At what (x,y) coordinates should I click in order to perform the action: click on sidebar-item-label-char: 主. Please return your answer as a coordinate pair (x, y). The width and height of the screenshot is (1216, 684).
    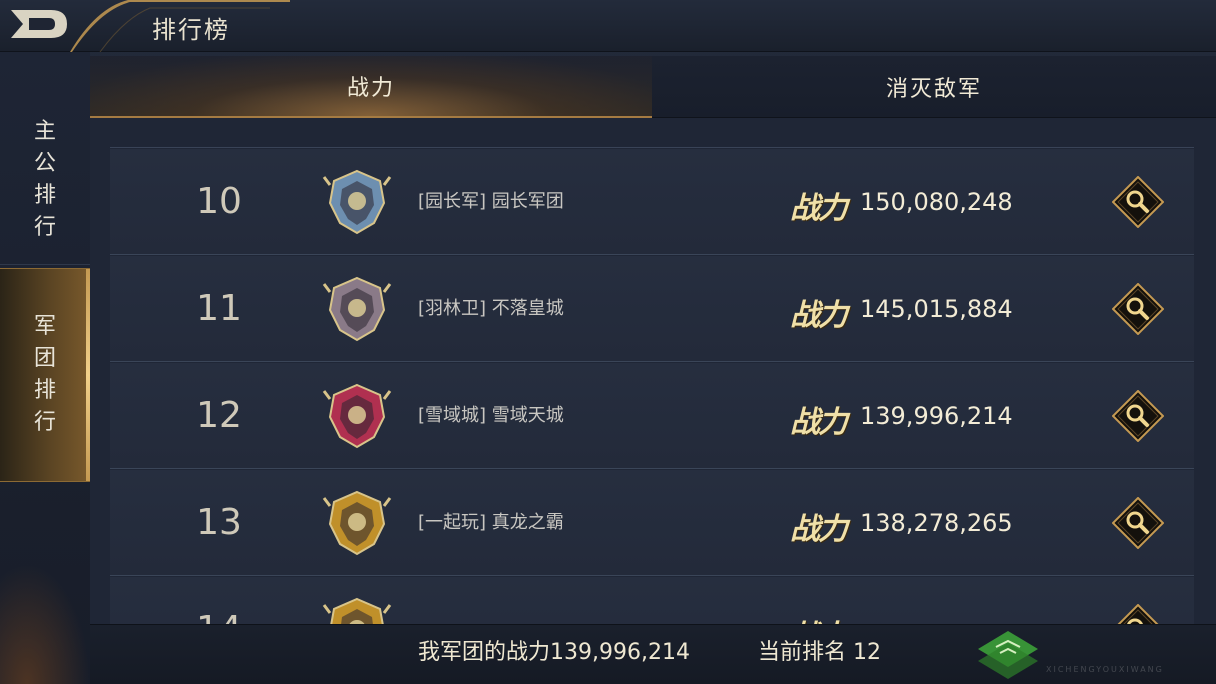
    Looking at the image, I should click on (44, 131).